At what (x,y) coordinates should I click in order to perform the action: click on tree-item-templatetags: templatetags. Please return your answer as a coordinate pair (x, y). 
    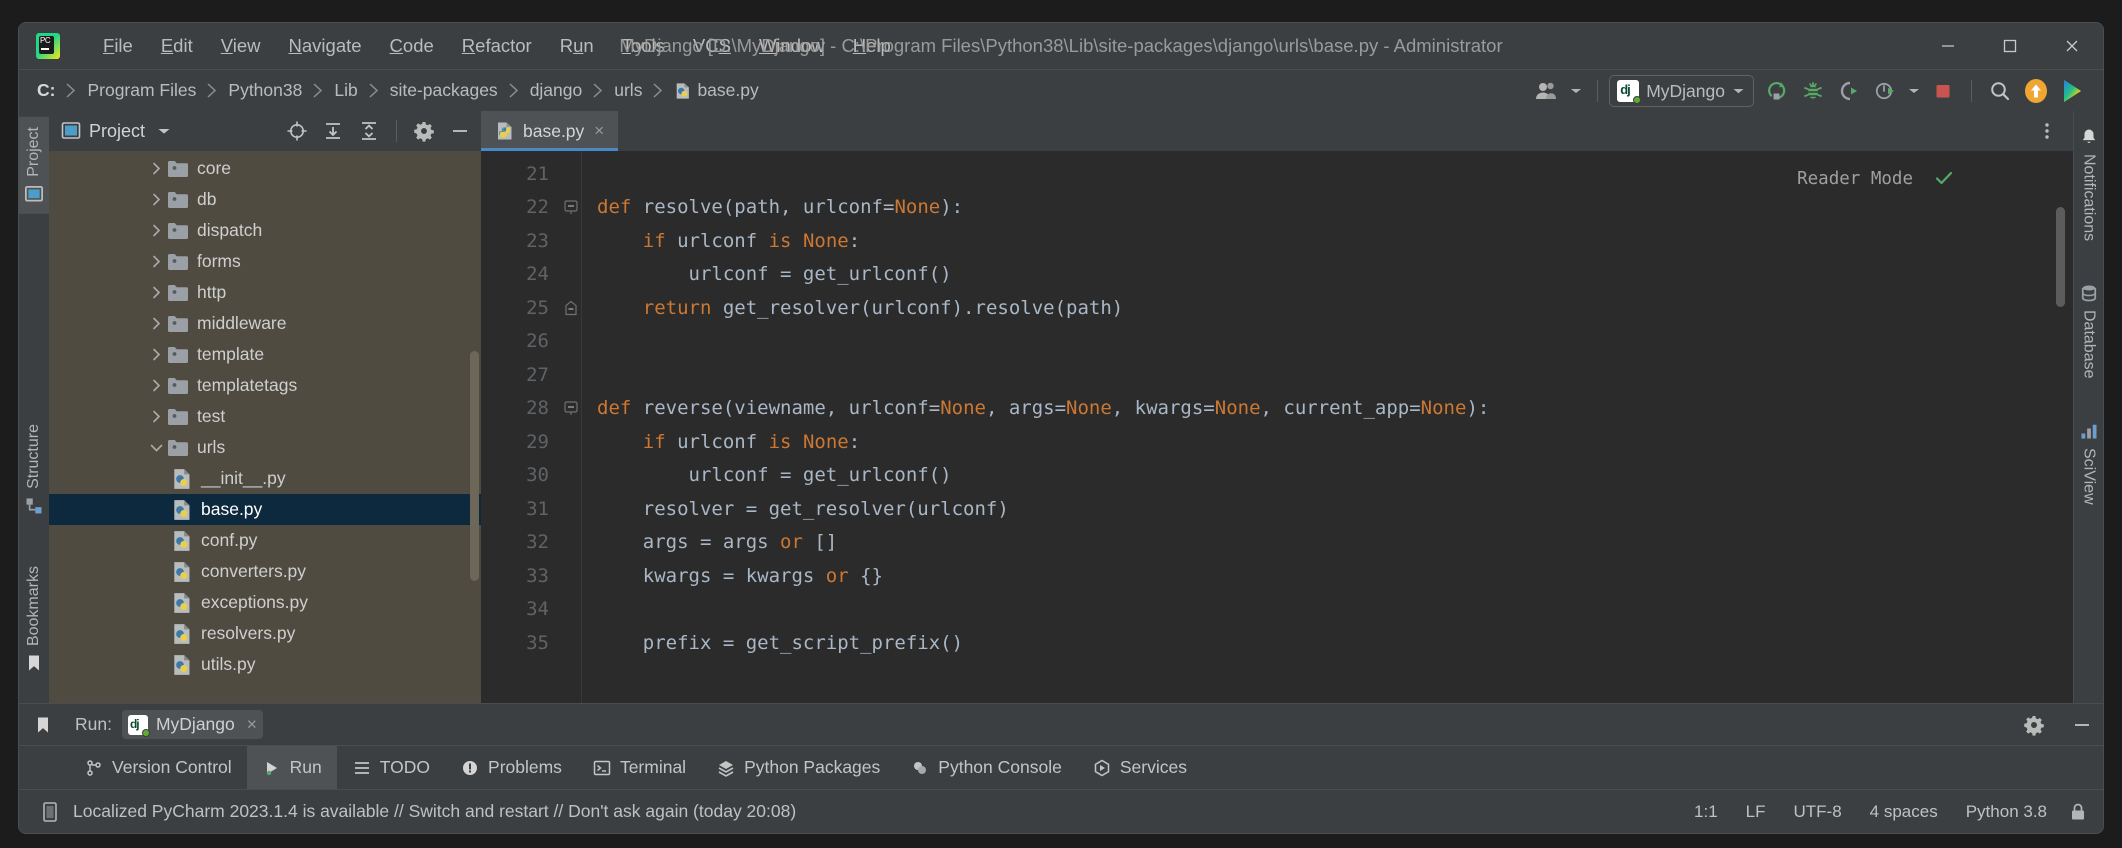
    Looking at the image, I should click on (265, 385).